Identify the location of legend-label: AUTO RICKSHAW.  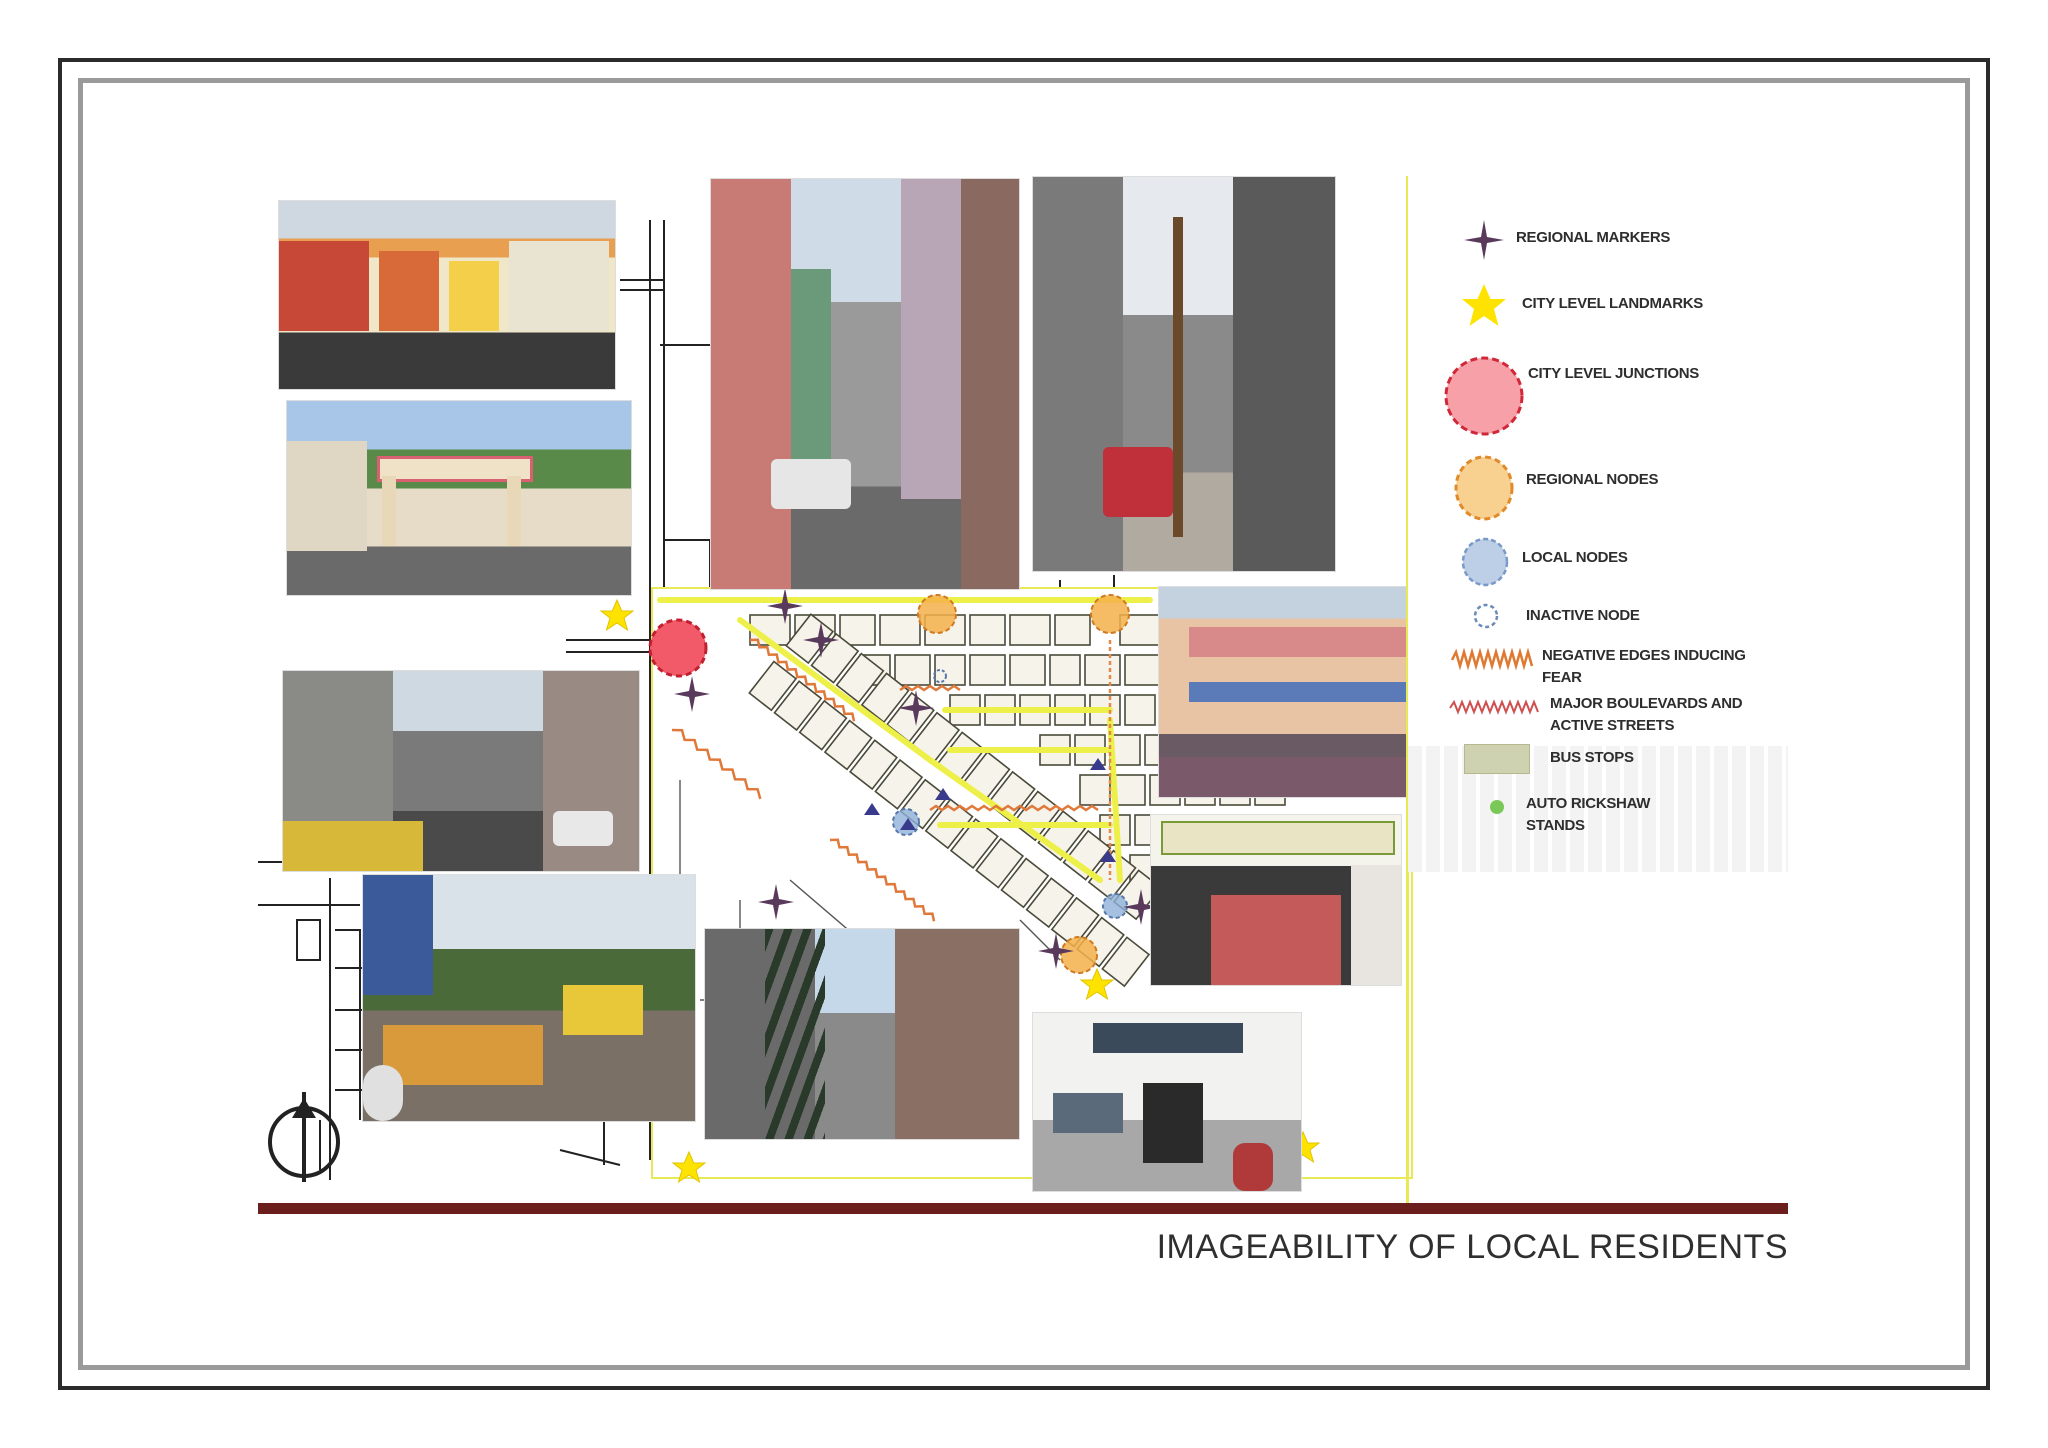
(1588, 803).